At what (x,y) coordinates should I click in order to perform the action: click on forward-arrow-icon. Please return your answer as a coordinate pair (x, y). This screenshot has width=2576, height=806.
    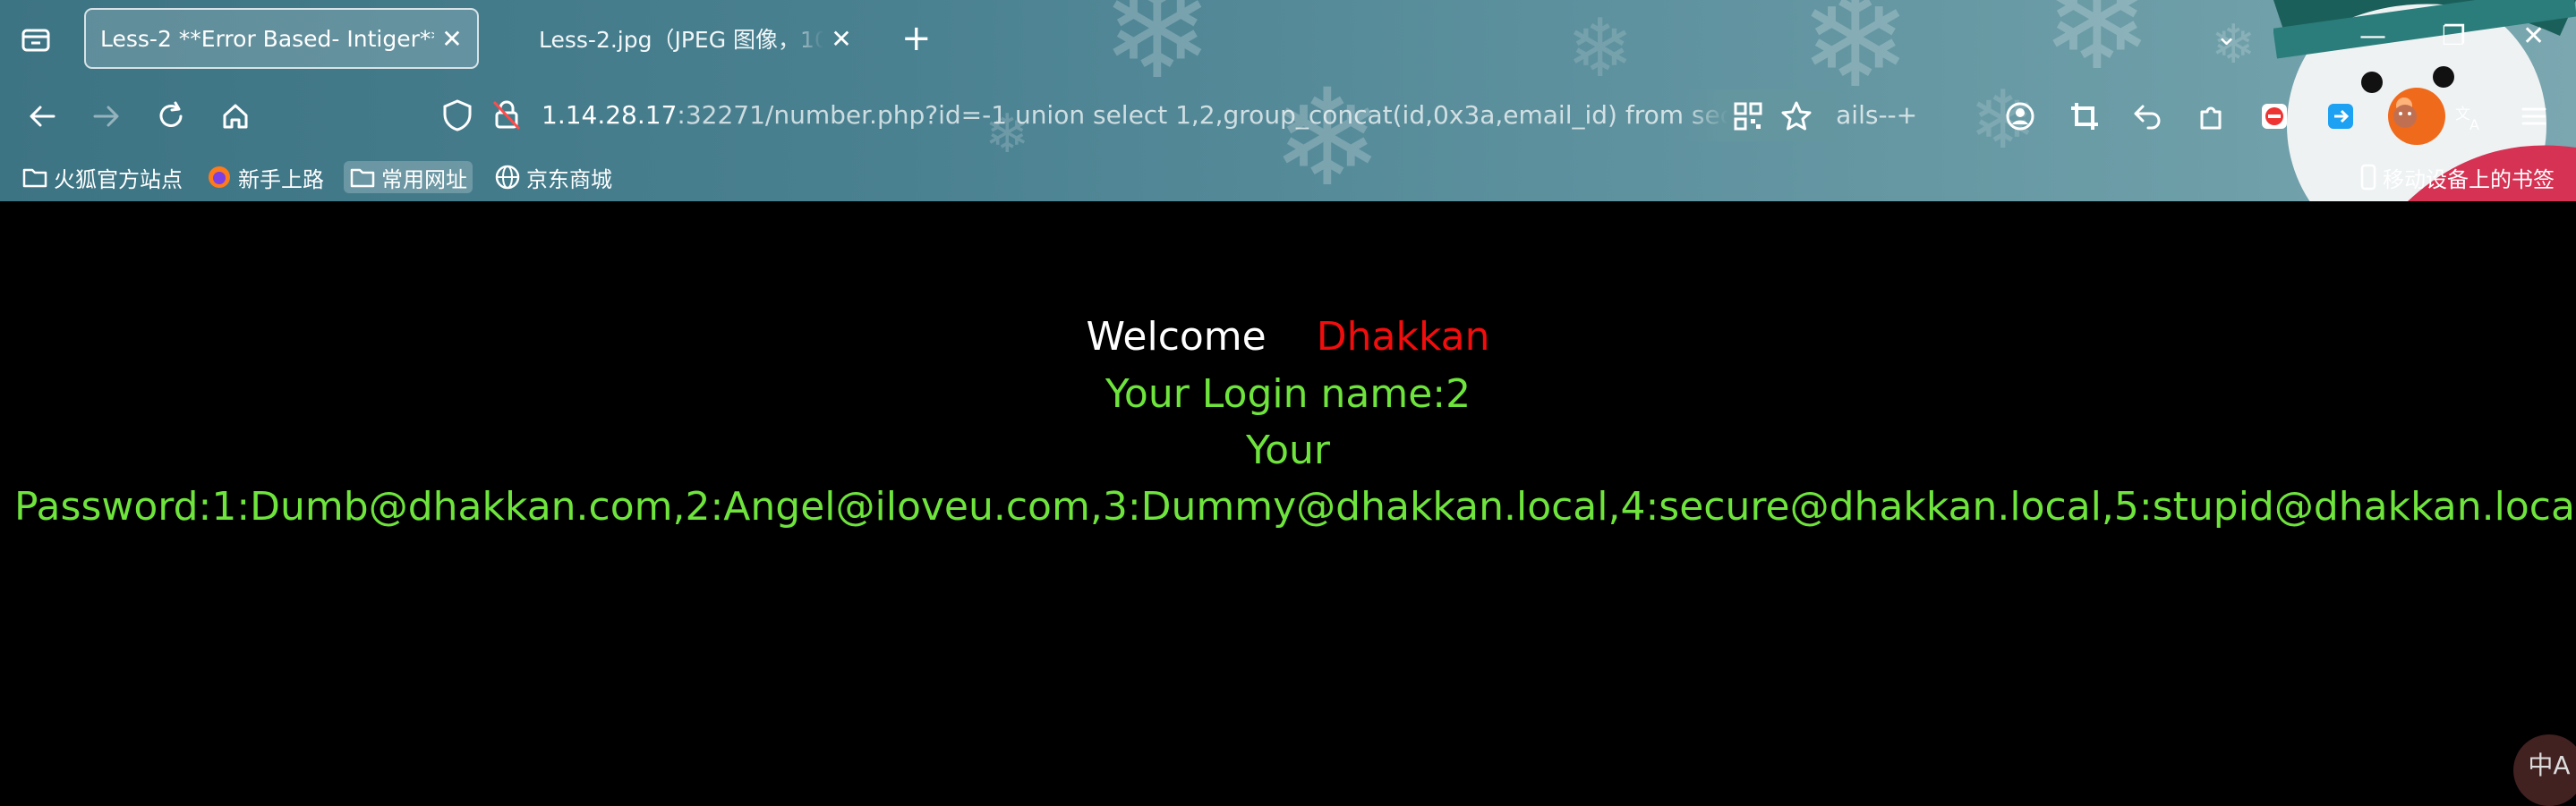
    Looking at the image, I should click on (107, 116).